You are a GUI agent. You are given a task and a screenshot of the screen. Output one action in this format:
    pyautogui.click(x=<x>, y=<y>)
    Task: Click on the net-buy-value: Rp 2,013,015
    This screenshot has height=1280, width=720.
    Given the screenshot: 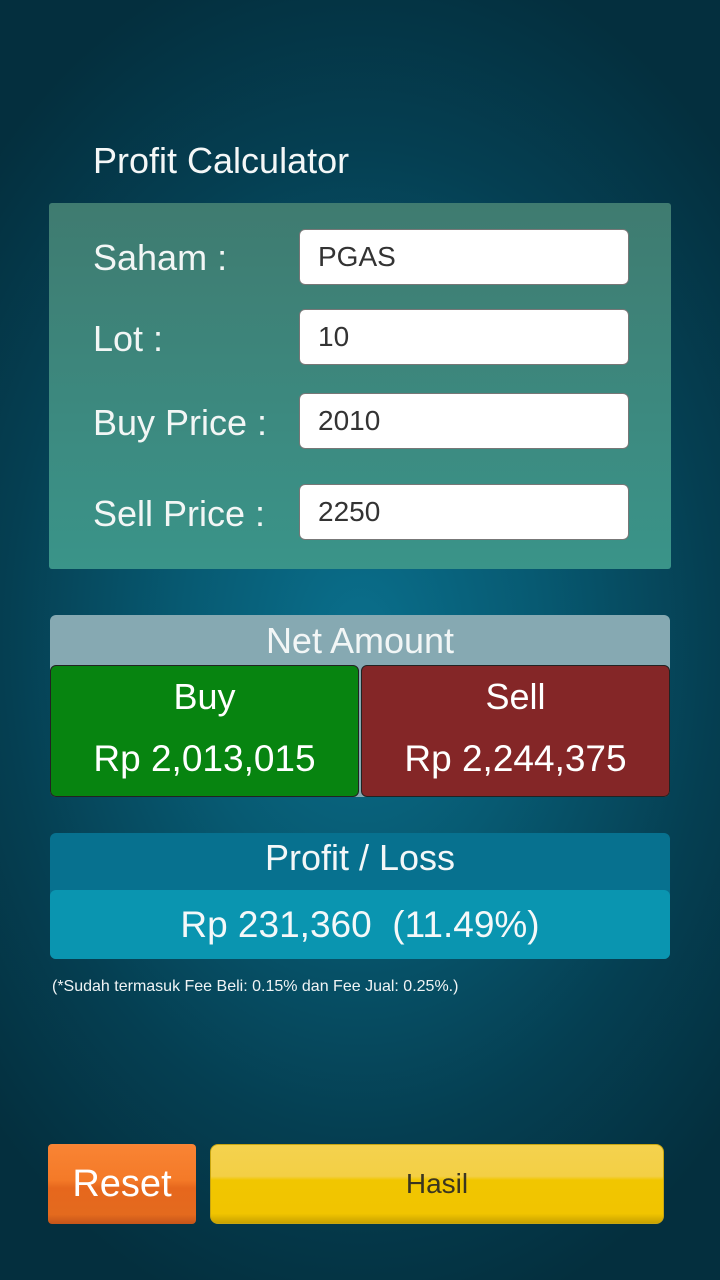 What is the action you would take?
    pyautogui.click(x=204, y=758)
    